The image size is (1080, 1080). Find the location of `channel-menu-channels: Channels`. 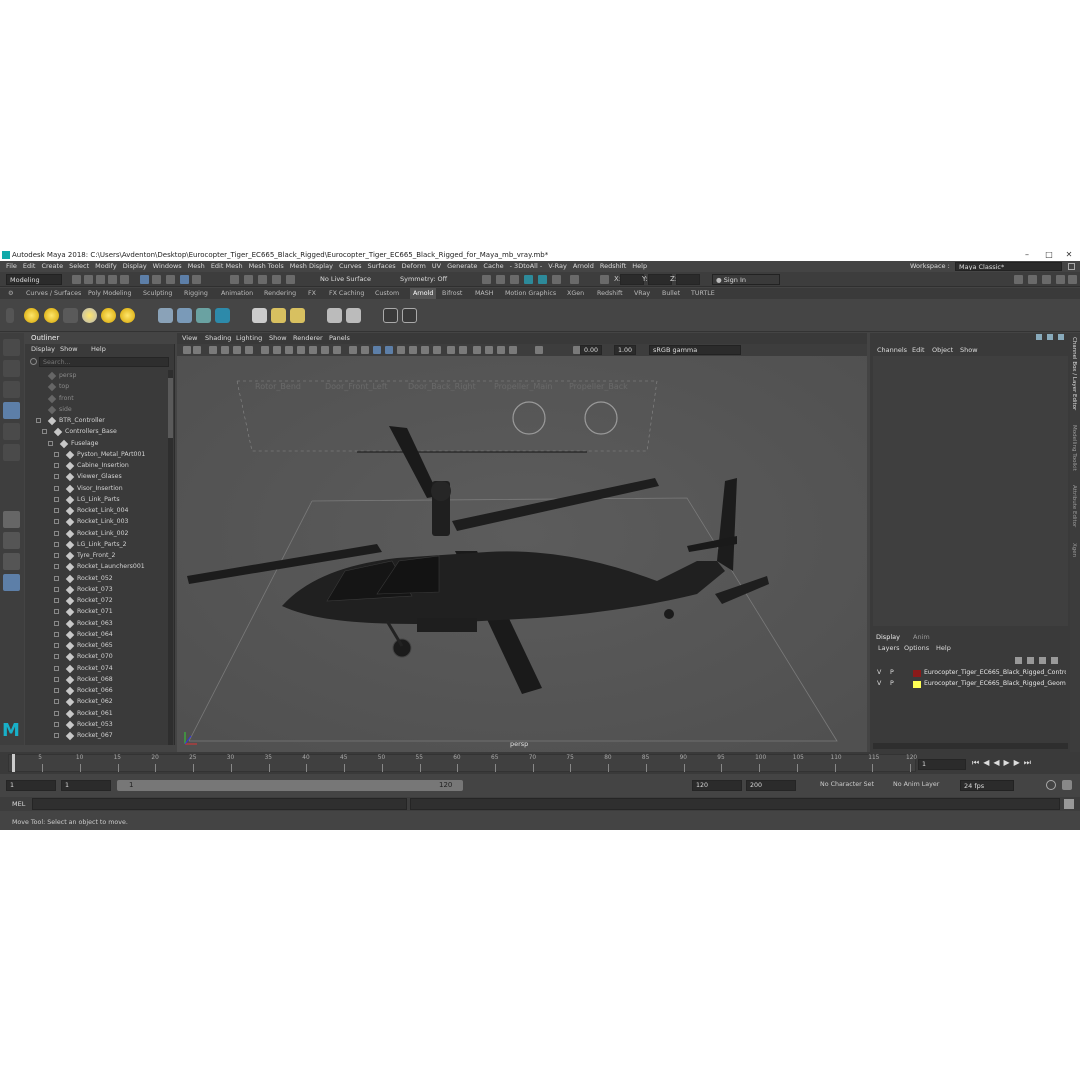

channel-menu-channels: Channels is located at coordinates (892, 350).